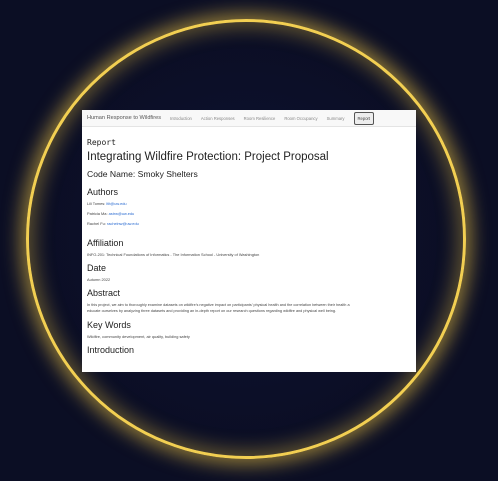 This screenshot has height=481, width=498. I want to click on page-kicker: Report, so click(101, 142).